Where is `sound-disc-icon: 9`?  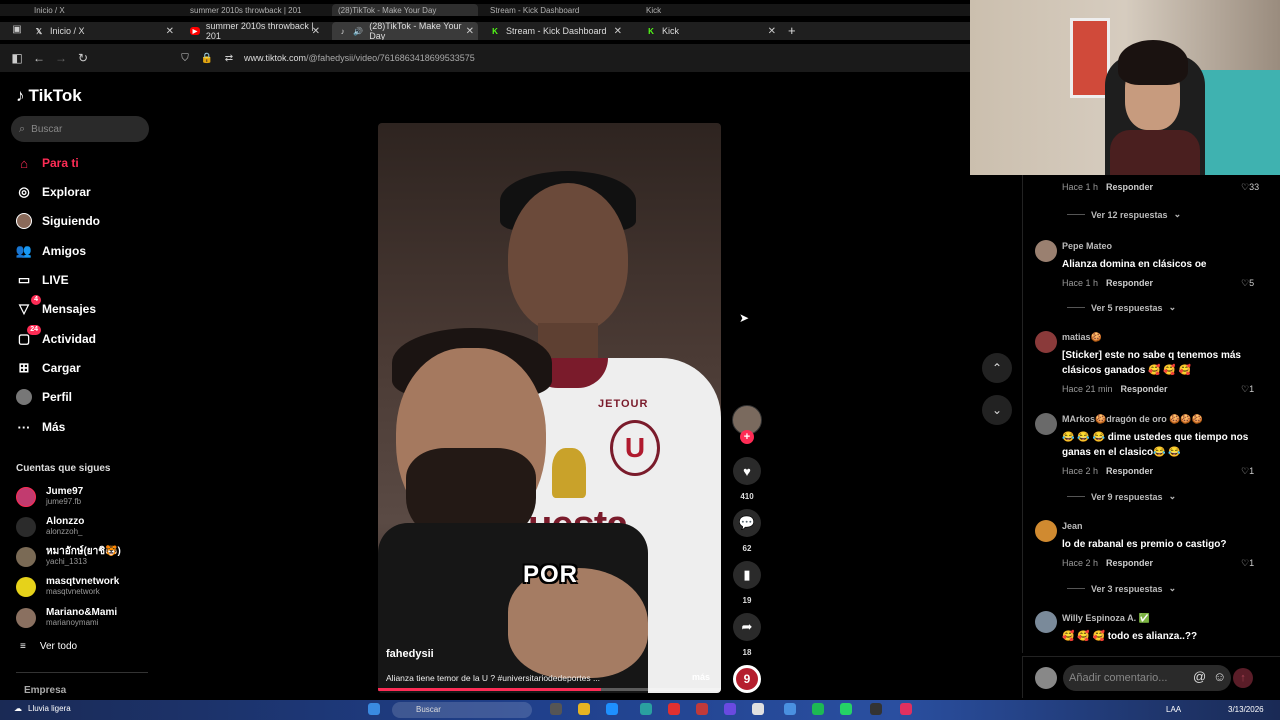
sound-disc-icon: 9 is located at coordinates (747, 679).